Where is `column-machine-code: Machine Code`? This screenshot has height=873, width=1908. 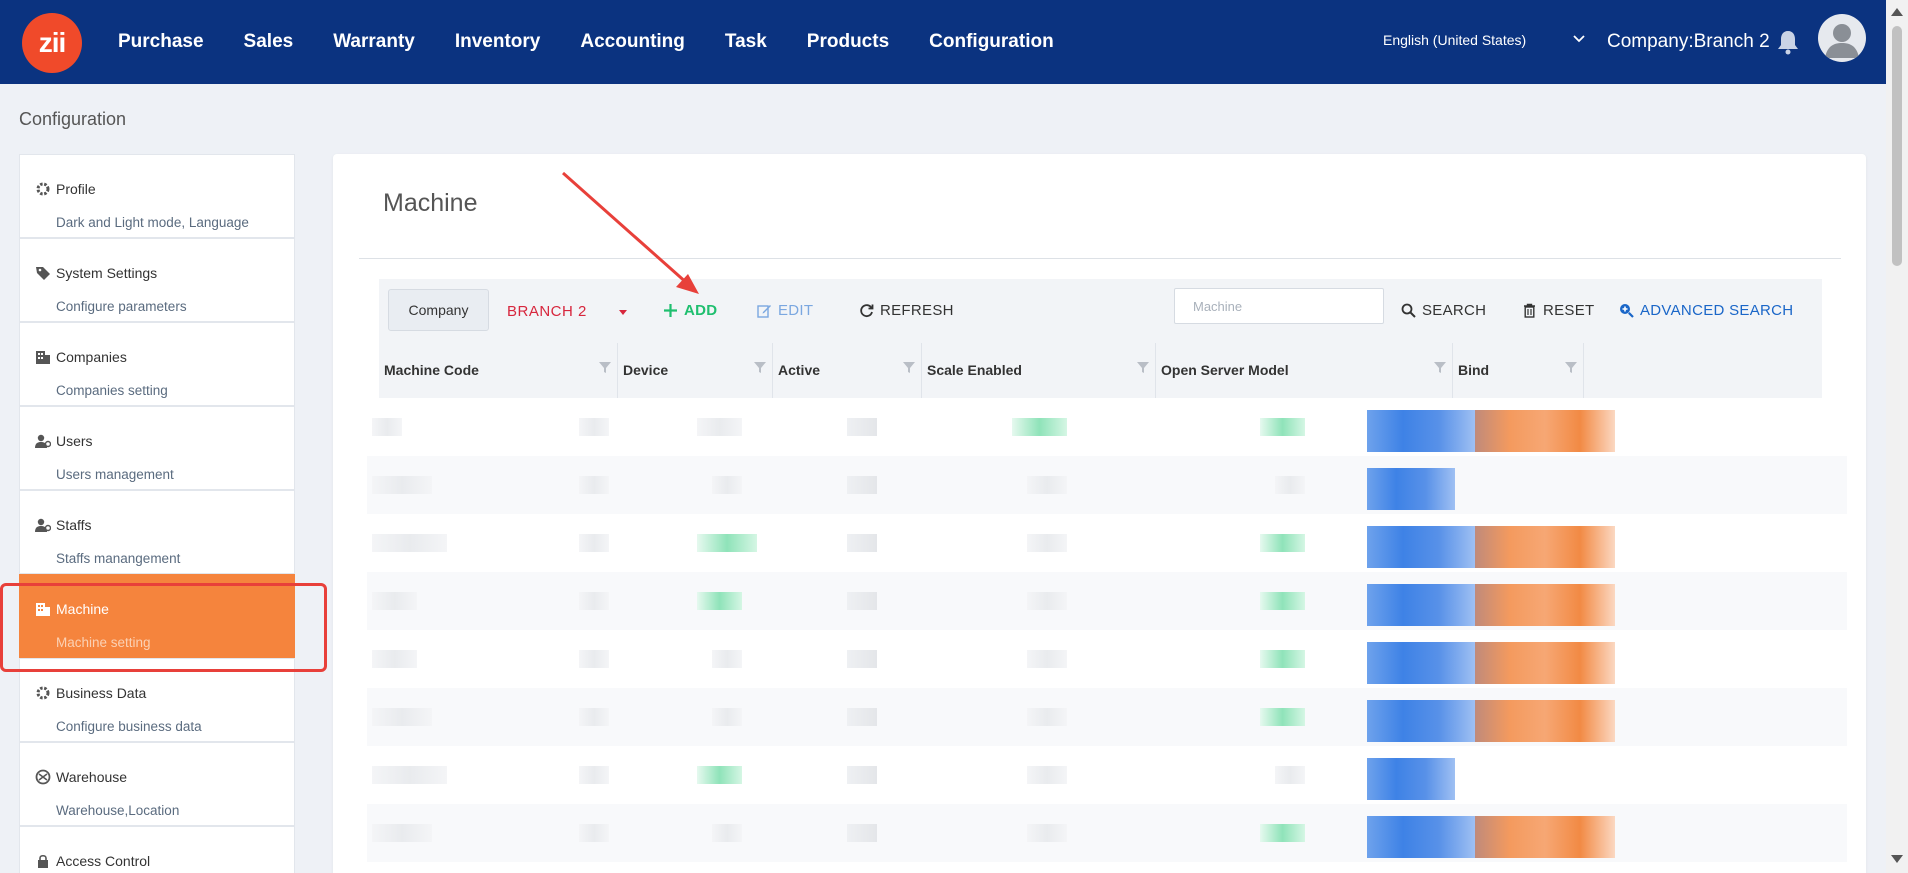
column-machine-code: Machine Code is located at coordinates (498, 370).